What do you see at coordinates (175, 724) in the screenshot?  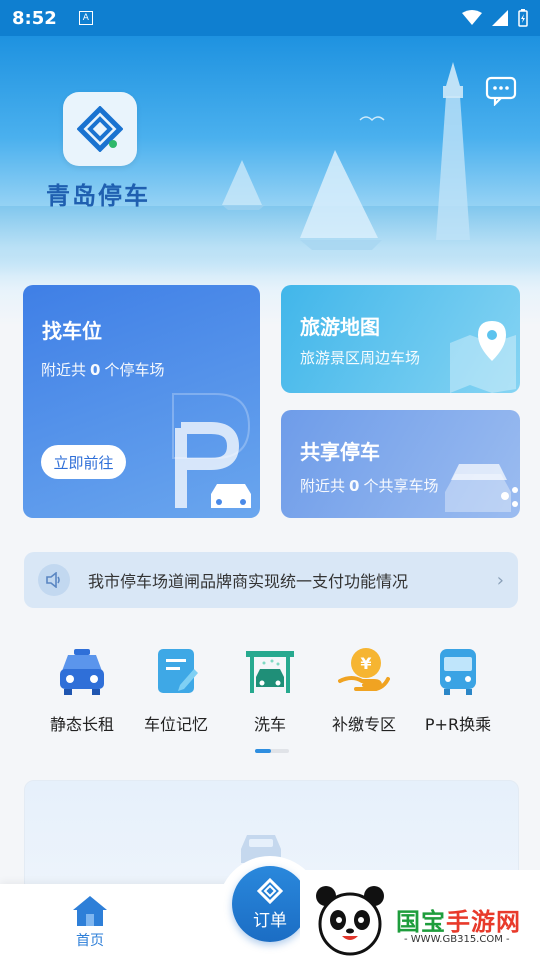 I see `shortcut-label: 车位记忆` at bounding box center [175, 724].